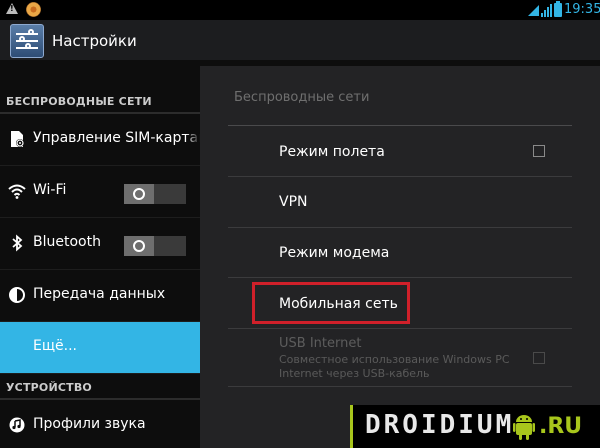 This screenshot has height=448, width=600. Describe the element at coordinates (394, 359) in the screenshot. I see `row-subtitle: Совместное использование Windows PC` at that location.